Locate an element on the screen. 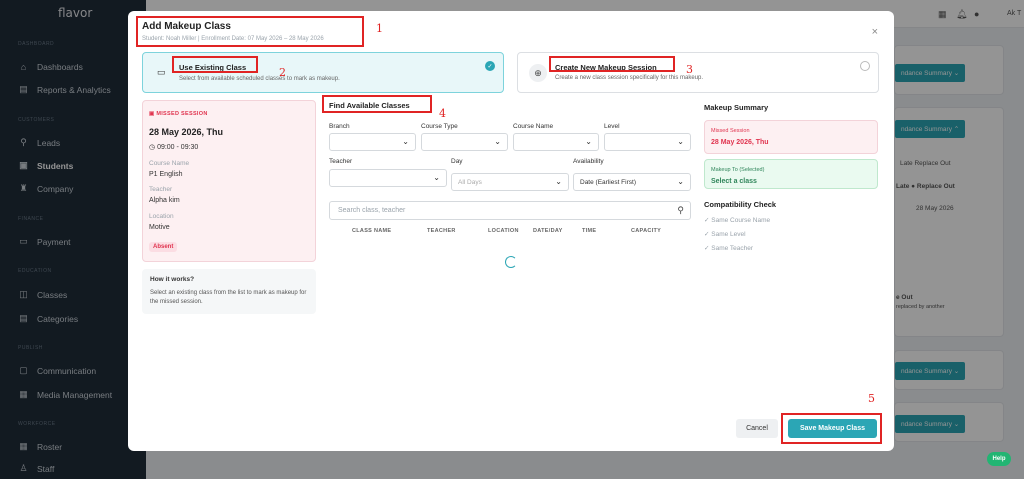 The image size is (1024, 479). column-date-day: DATE/DAY is located at coordinates (548, 231).